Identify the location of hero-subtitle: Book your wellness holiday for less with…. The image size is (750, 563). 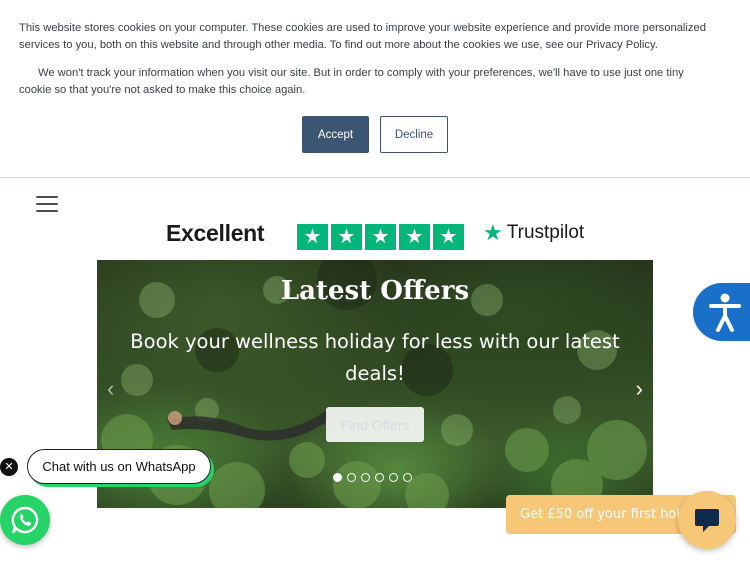
(375, 357).